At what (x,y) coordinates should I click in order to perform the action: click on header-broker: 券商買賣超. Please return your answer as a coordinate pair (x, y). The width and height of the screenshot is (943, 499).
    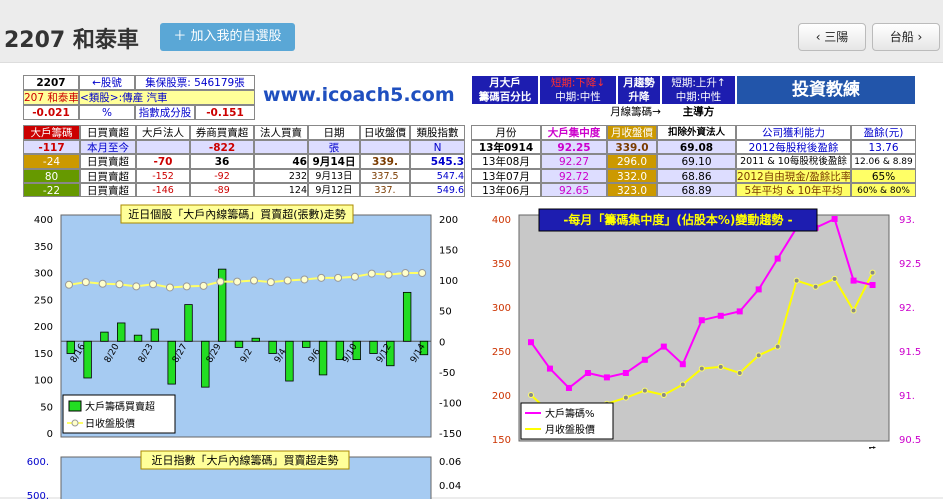
    Looking at the image, I should click on (222, 132).